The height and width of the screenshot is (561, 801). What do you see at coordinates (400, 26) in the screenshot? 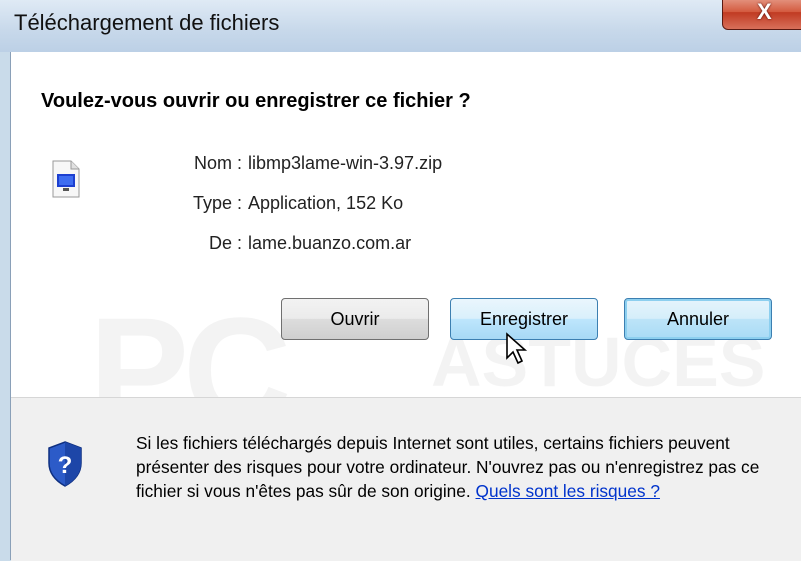
I see `title-bar: Téléchargement de fichiers X` at bounding box center [400, 26].